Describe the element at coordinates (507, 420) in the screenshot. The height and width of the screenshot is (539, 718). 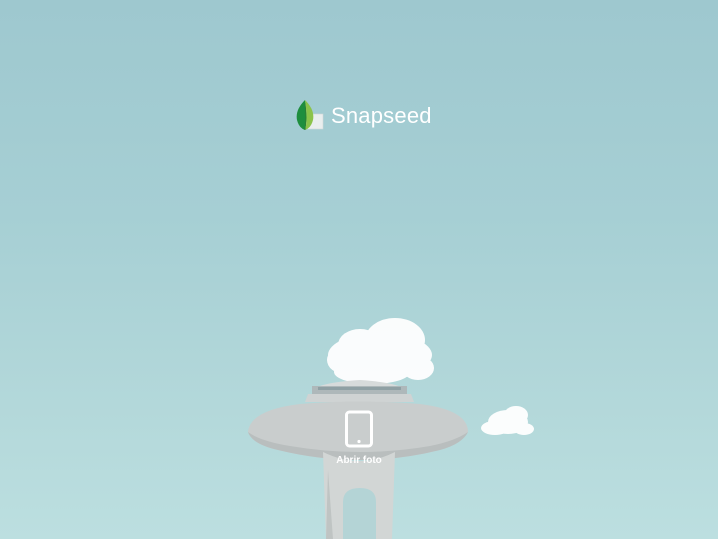
I see `cloud-small` at that location.